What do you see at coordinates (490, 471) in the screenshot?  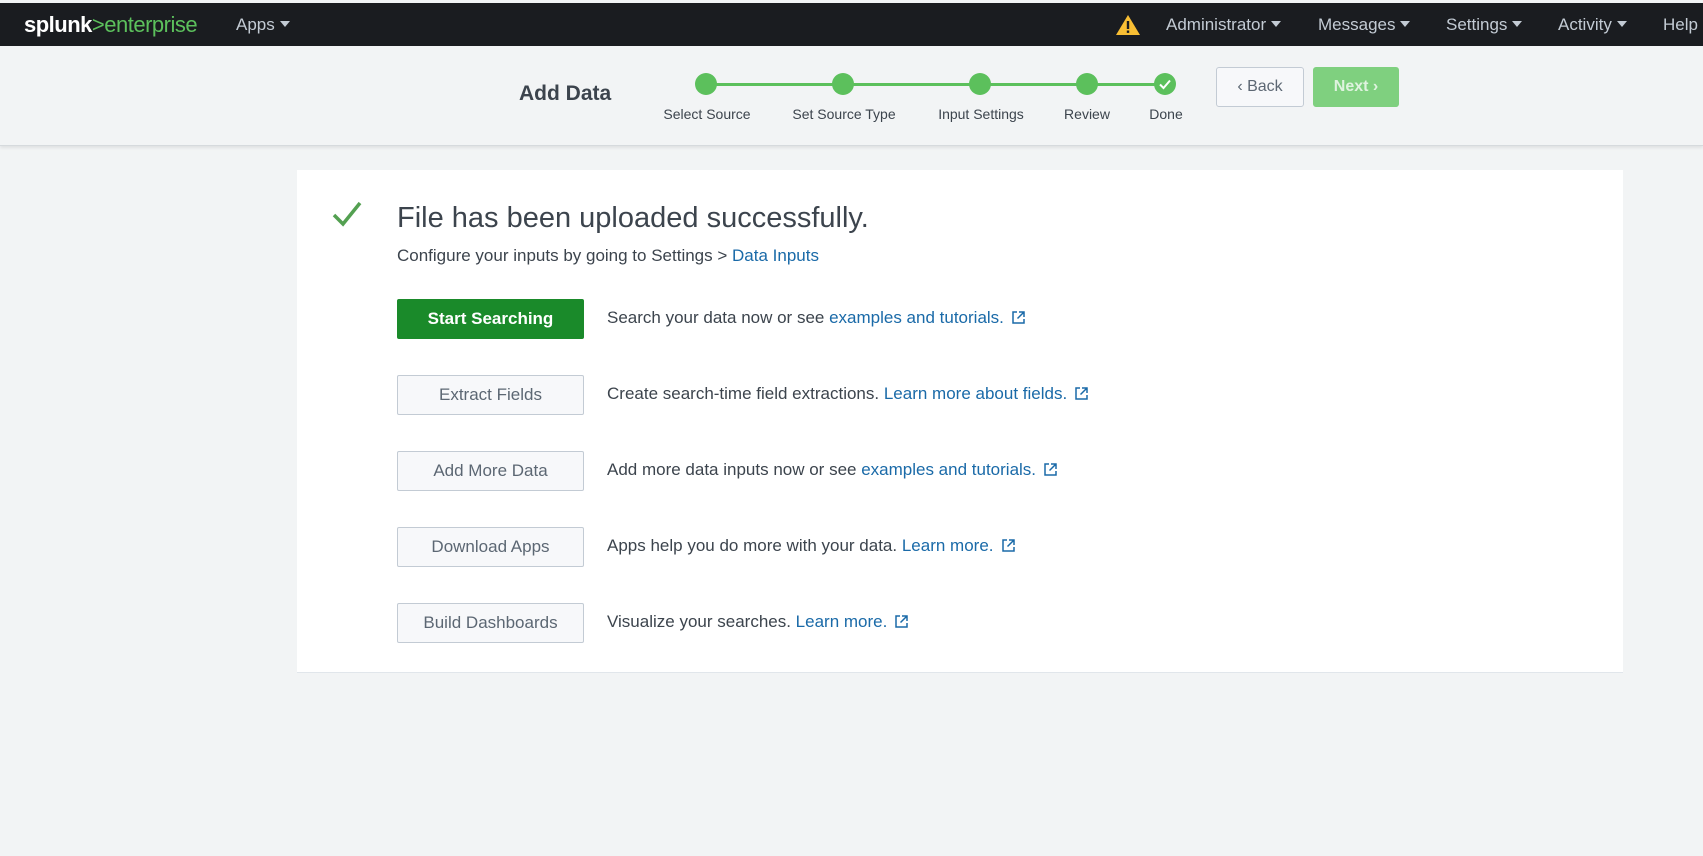 I see `add-more-data-button: Add More Data` at bounding box center [490, 471].